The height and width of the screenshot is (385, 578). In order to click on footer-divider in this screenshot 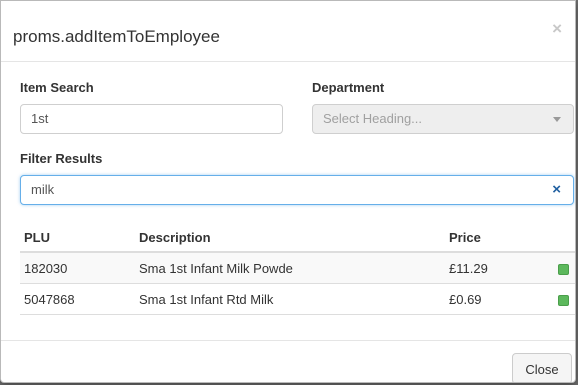, I will do `click(288, 340)`.